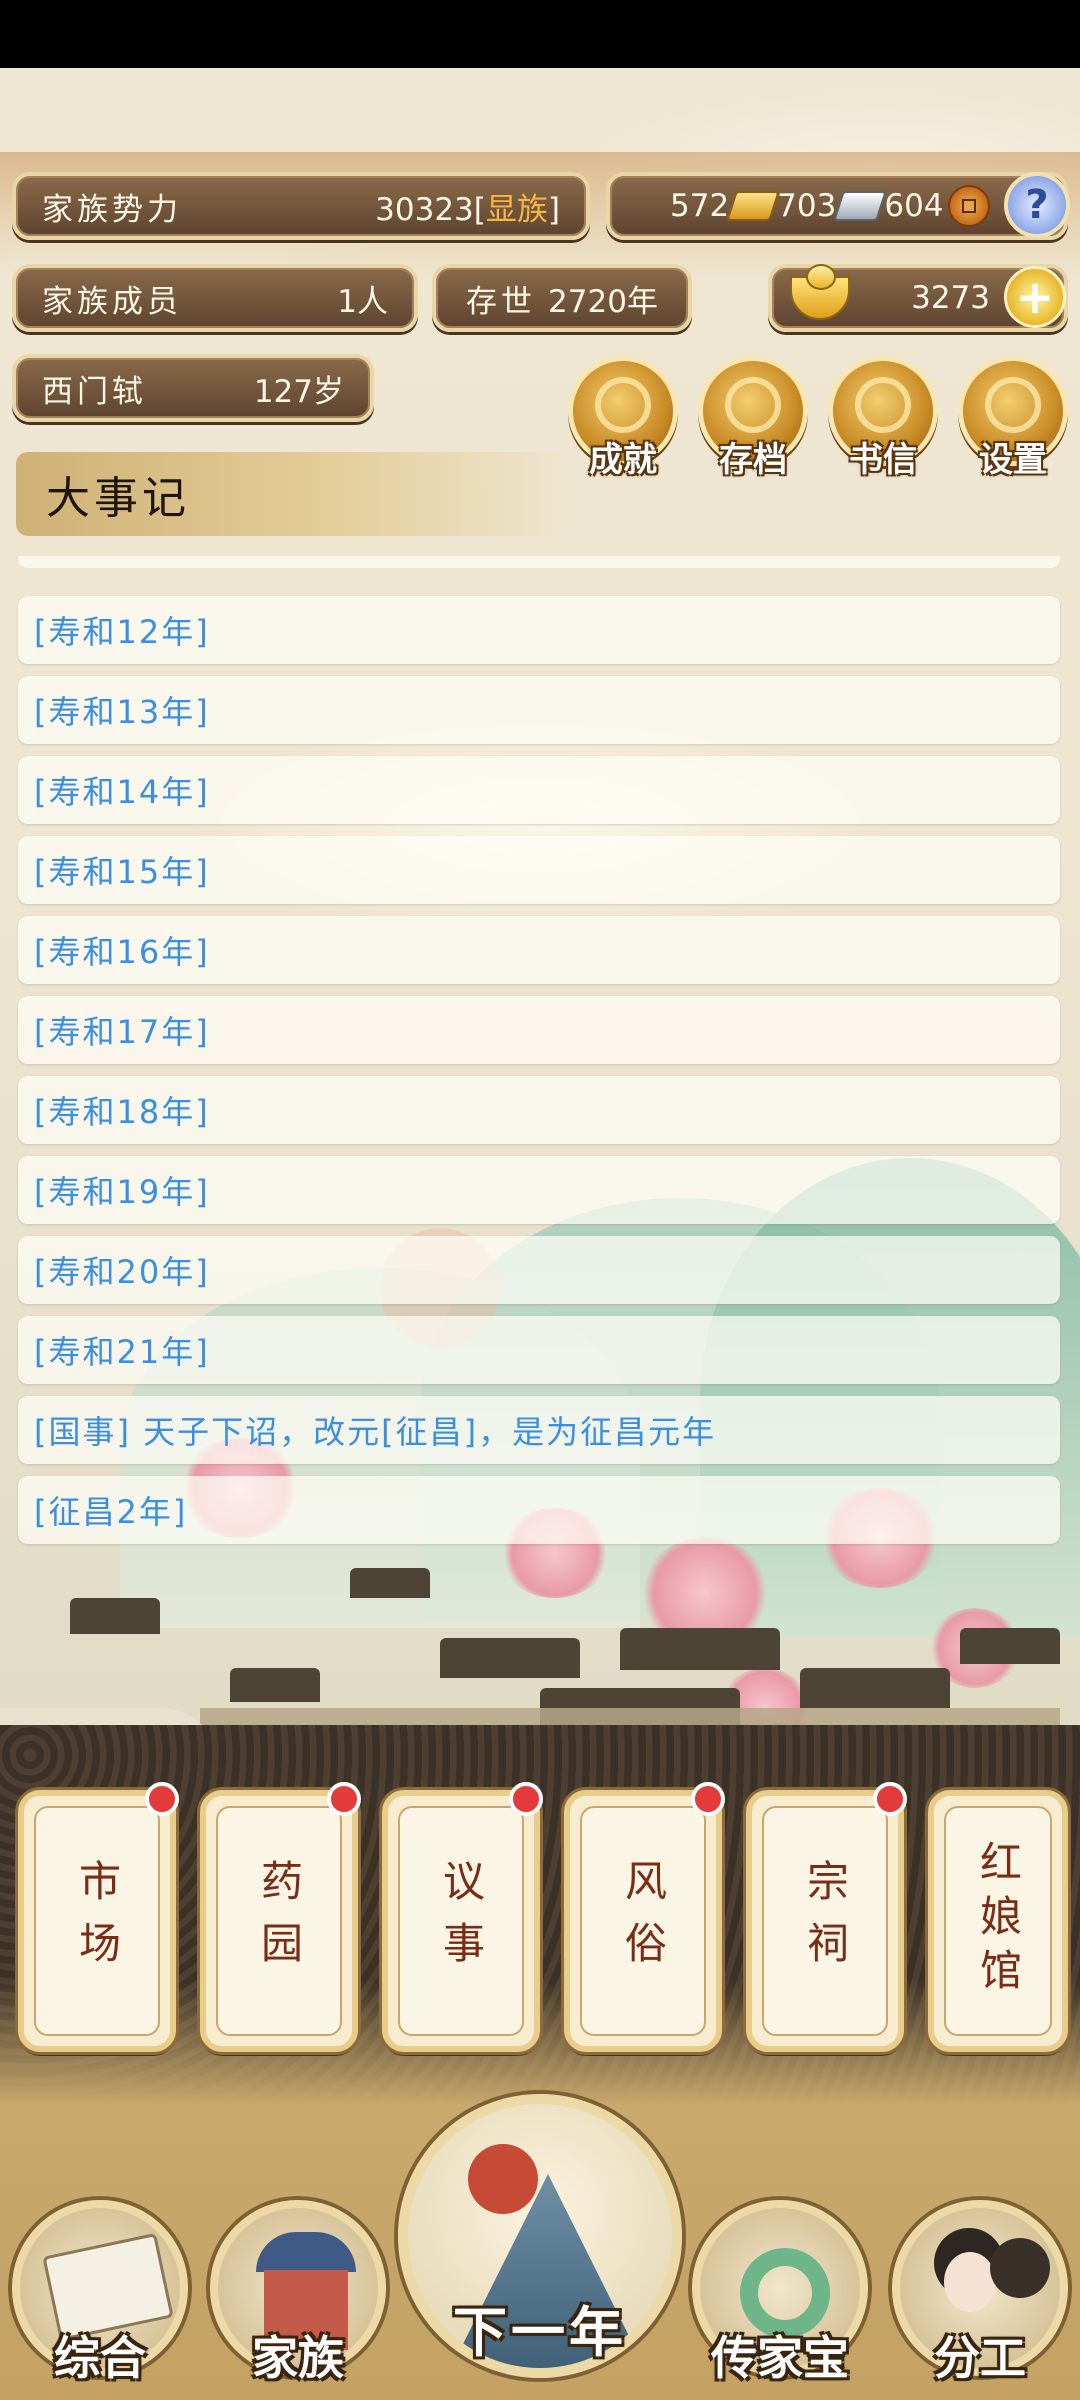 The image size is (1080, 2400). Describe the element at coordinates (94, 391) in the screenshot. I see `leader-name: 西门轼` at that location.